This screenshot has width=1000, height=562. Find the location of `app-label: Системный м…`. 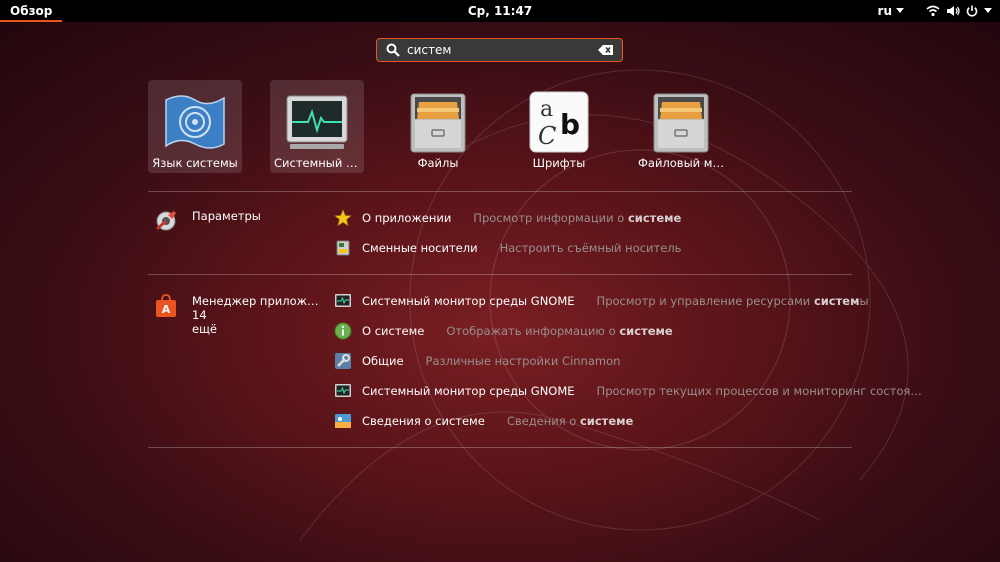

app-label: Системный м… is located at coordinates (319, 163).